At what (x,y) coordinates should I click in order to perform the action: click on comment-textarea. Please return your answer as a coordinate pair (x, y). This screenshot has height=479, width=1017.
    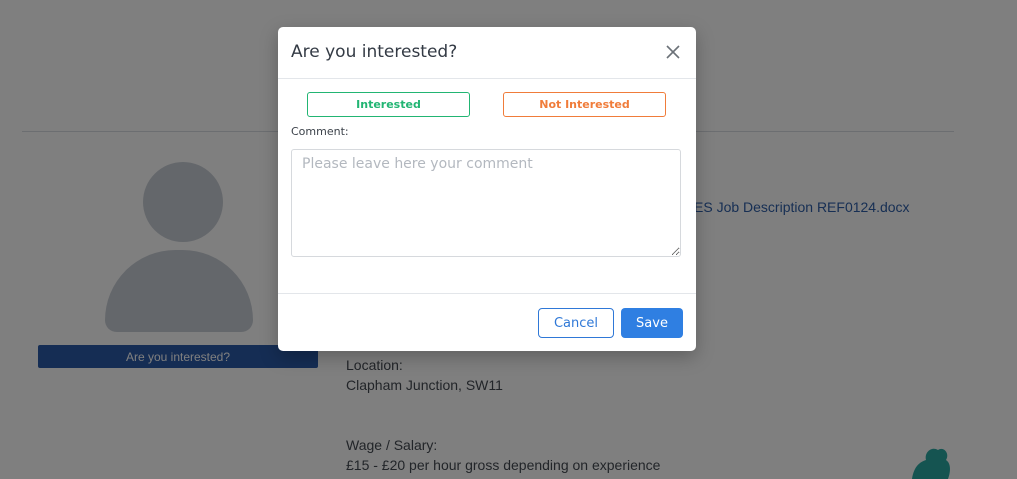
    Looking at the image, I should click on (486, 203).